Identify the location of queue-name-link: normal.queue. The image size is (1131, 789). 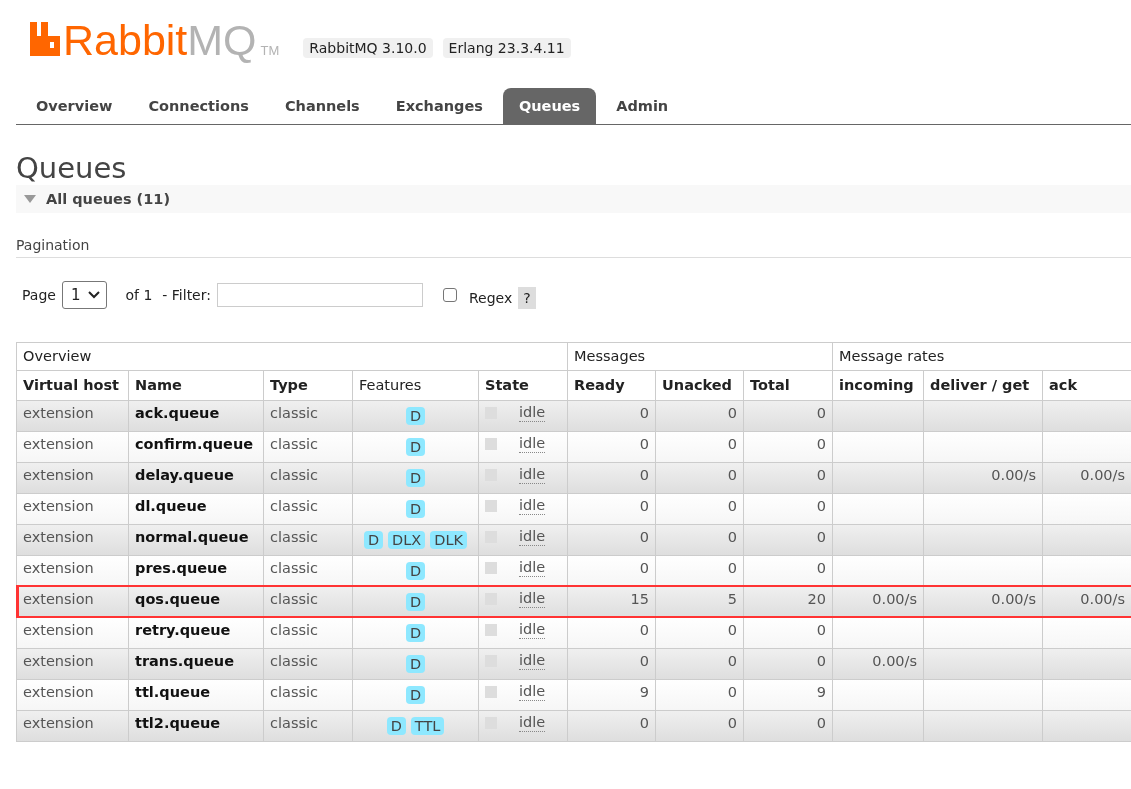
(196, 540).